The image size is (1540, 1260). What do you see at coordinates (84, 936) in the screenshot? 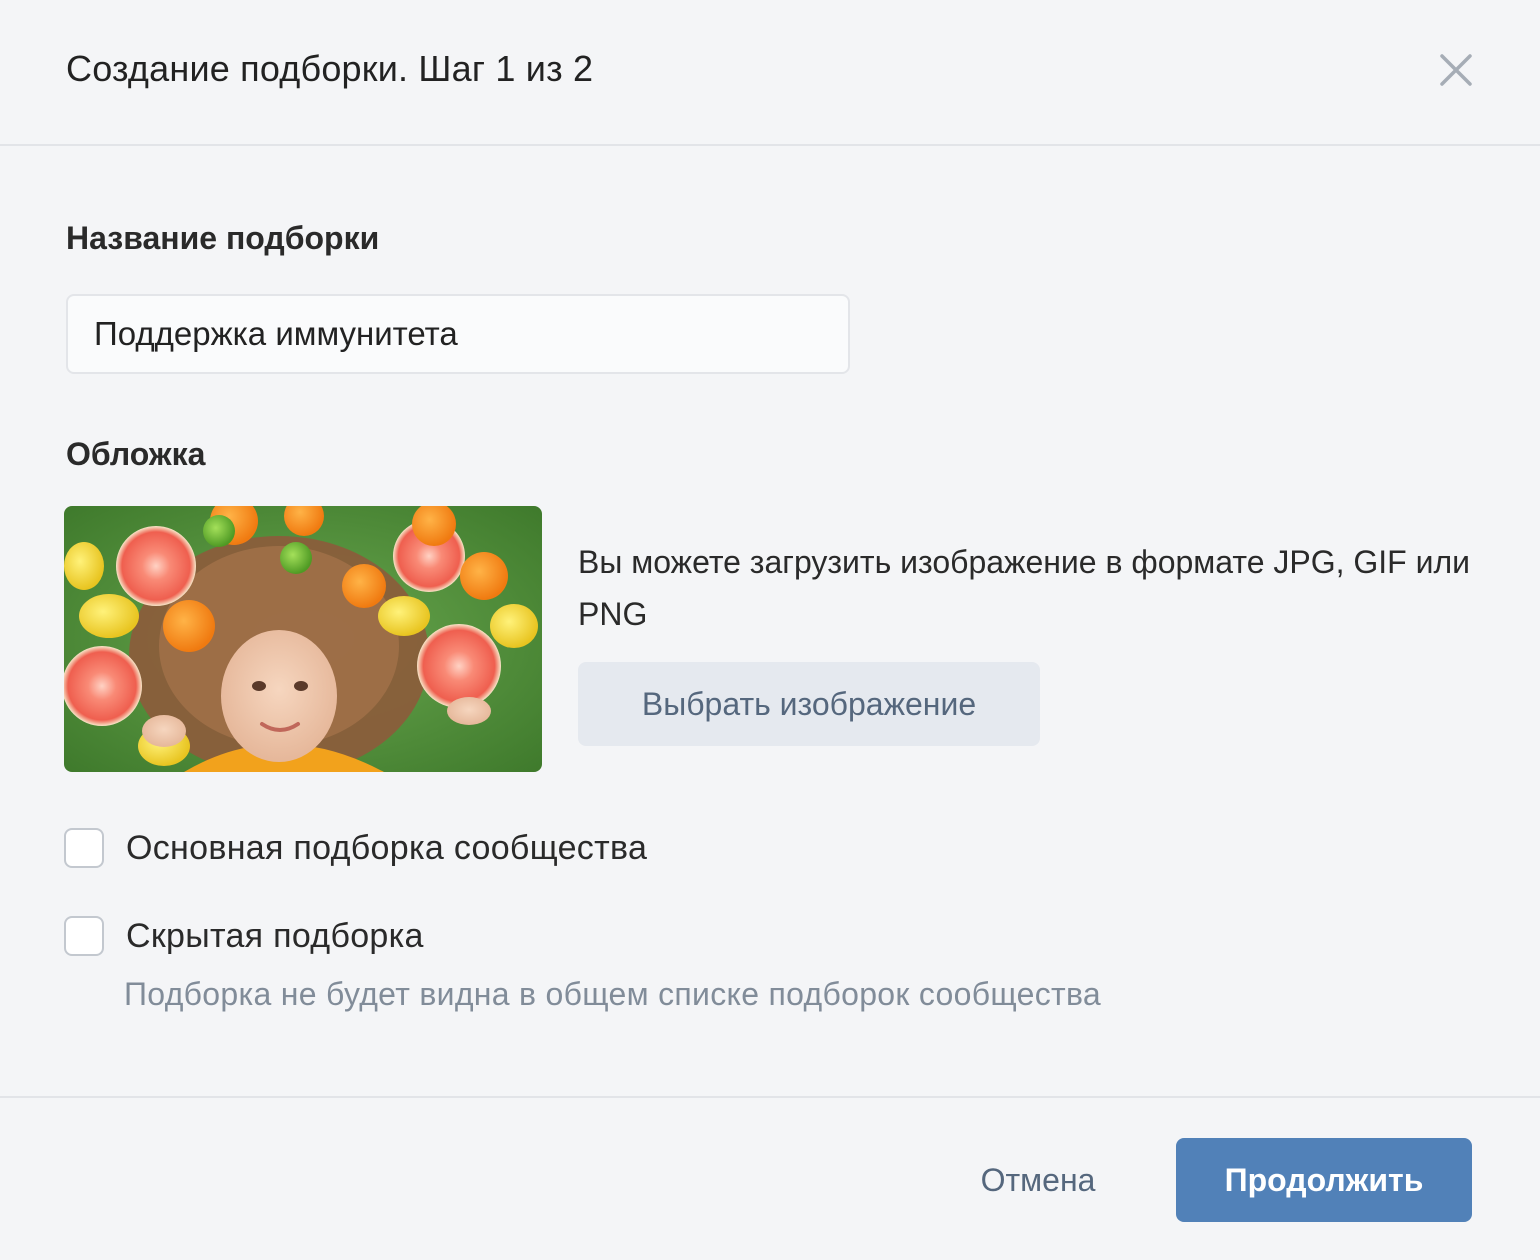
I see `hidden-collection-checkbox` at bounding box center [84, 936].